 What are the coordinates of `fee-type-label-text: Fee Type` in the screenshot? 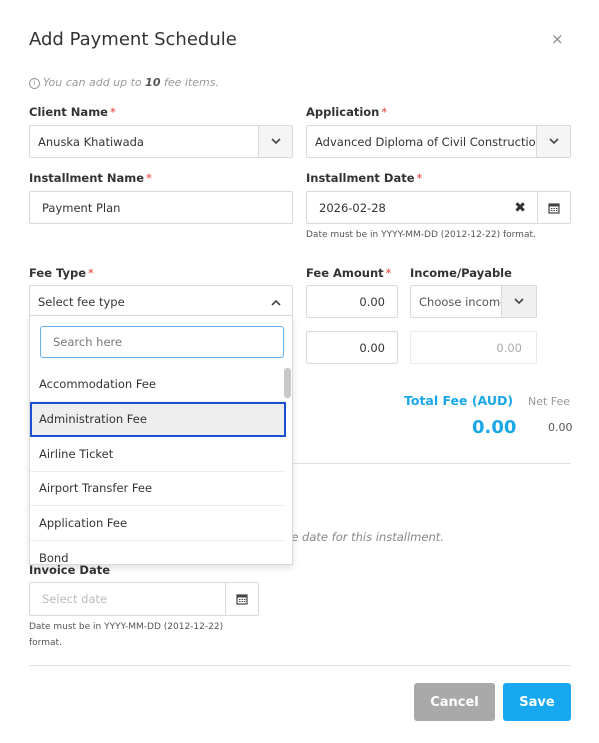 It's located at (58, 273).